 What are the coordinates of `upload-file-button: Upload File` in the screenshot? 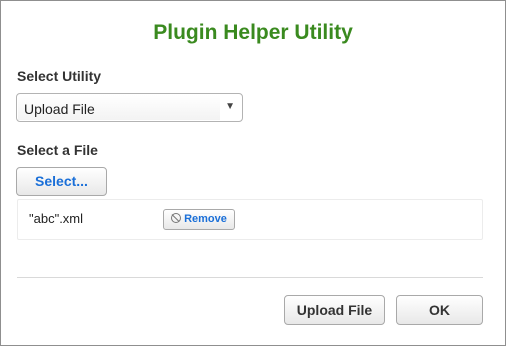 It's located at (334, 310).